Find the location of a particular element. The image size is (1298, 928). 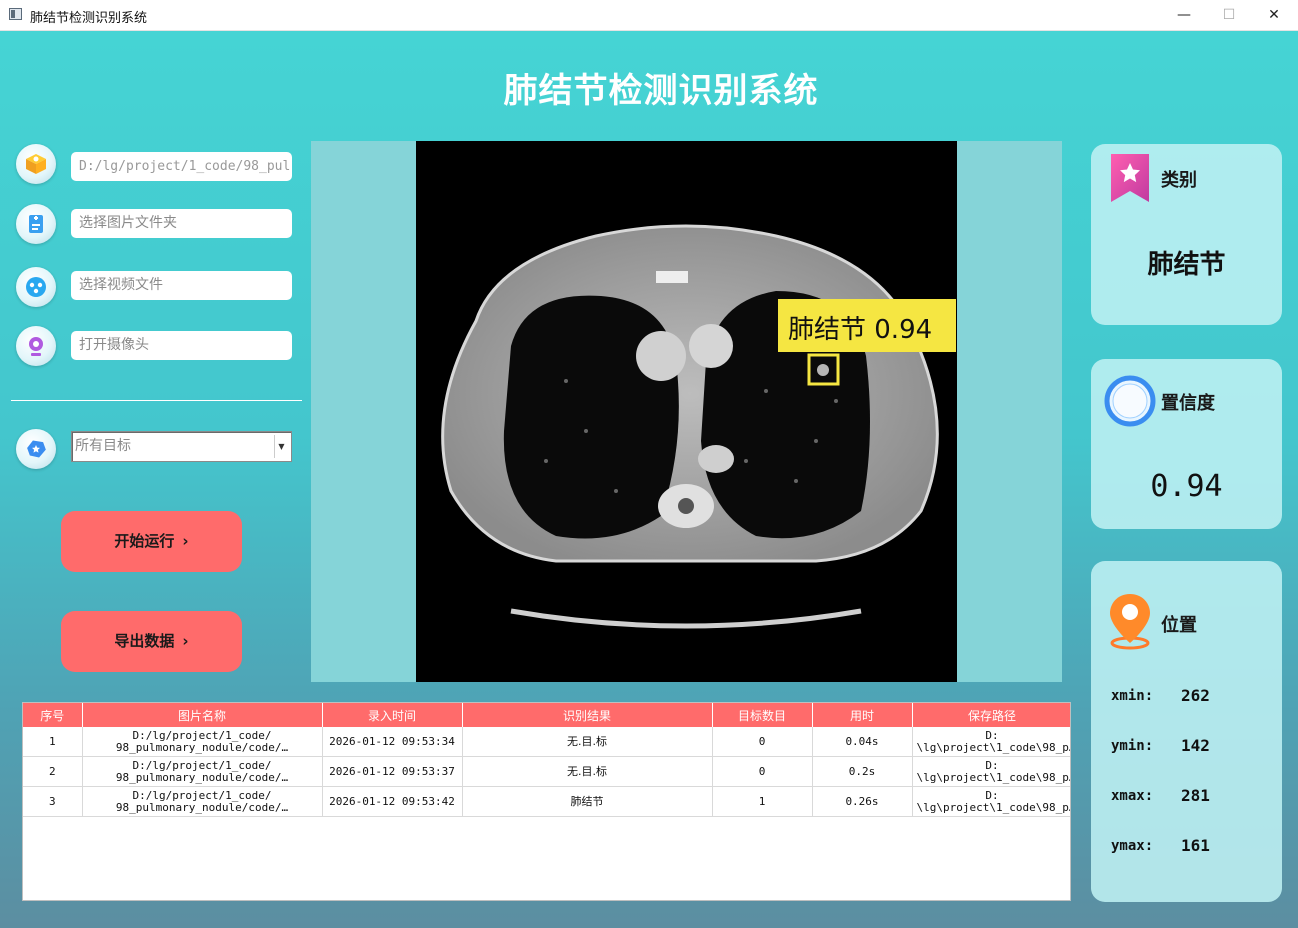

column-header: 目标数目 is located at coordinates (762, 715).